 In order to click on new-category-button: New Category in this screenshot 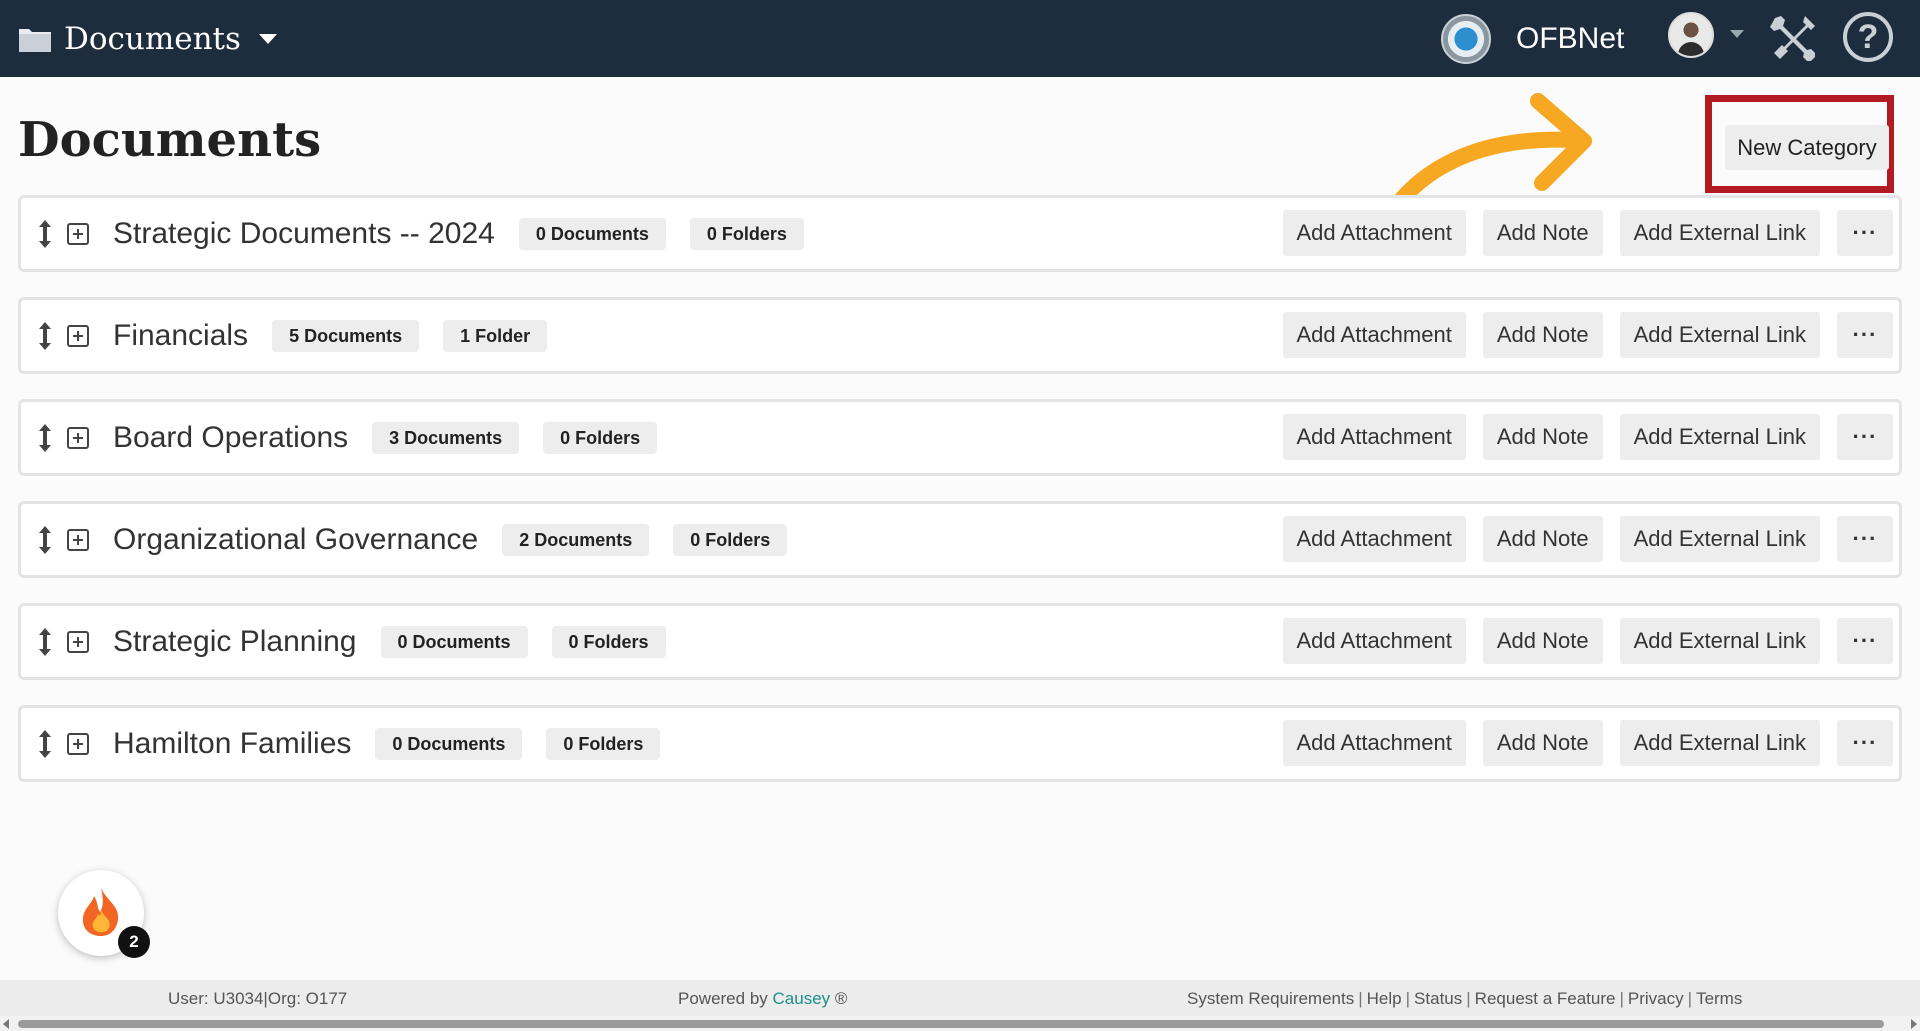, I will do `click(1807, 147)`.